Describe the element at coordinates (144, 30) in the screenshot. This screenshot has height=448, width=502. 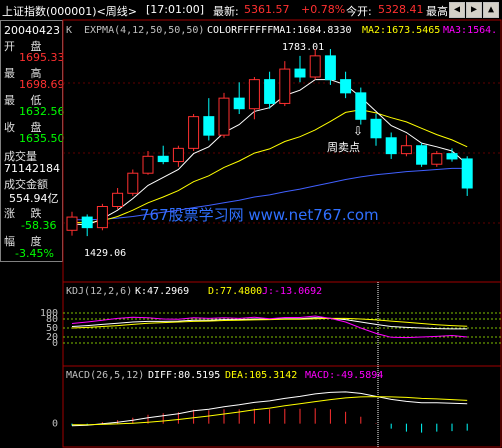
I see `expma-label: EXPMA(4,12,50,50,50)` at that location.